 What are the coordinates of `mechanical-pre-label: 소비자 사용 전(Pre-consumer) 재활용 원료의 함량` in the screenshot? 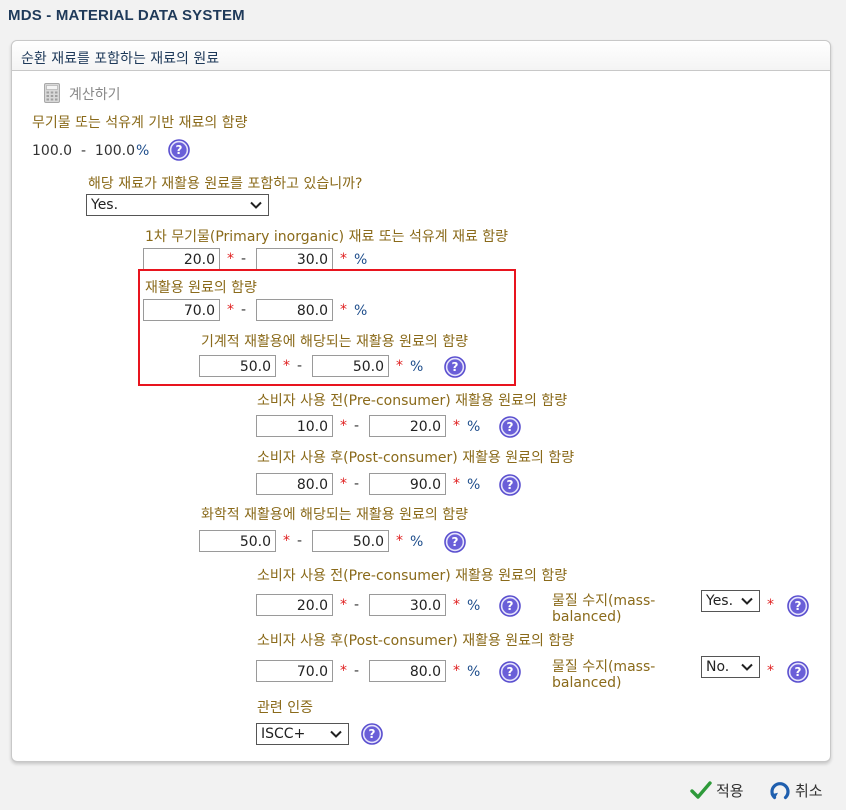 It's located at (412, 401).